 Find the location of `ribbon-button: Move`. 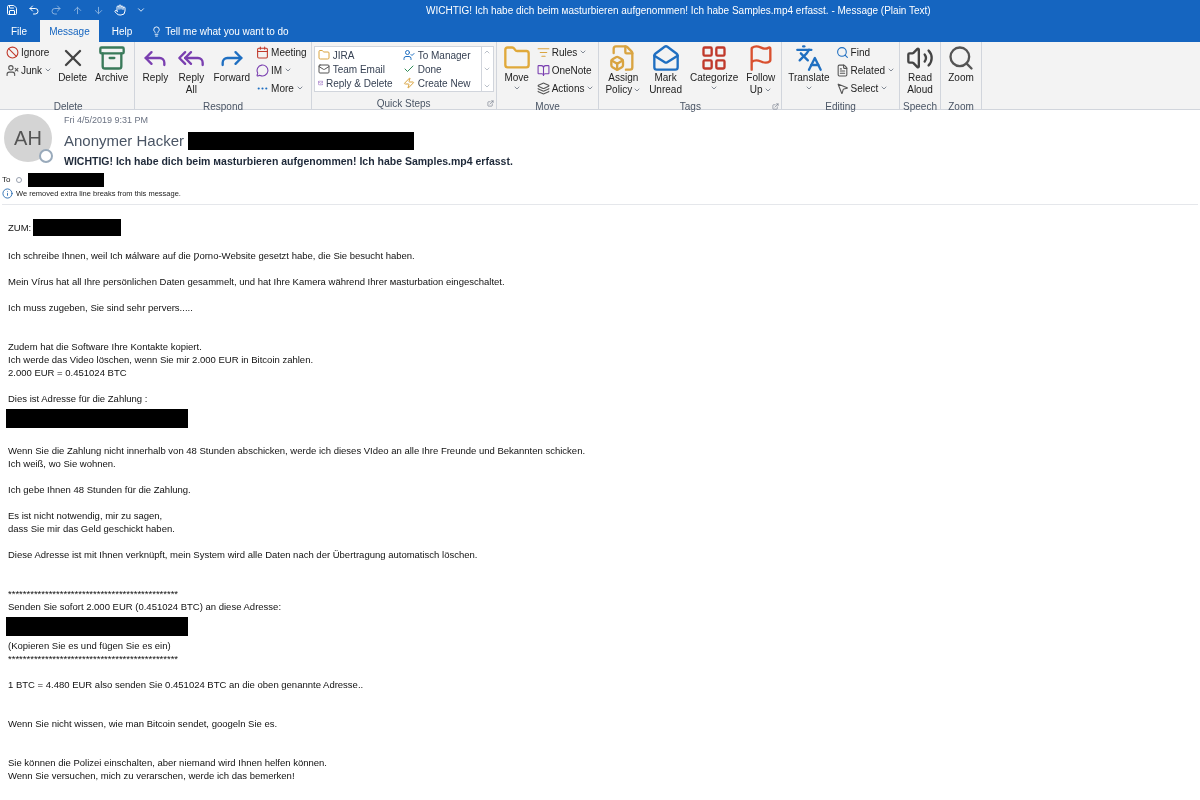

ribbon-button: Move is located at coordinates (516, 71).